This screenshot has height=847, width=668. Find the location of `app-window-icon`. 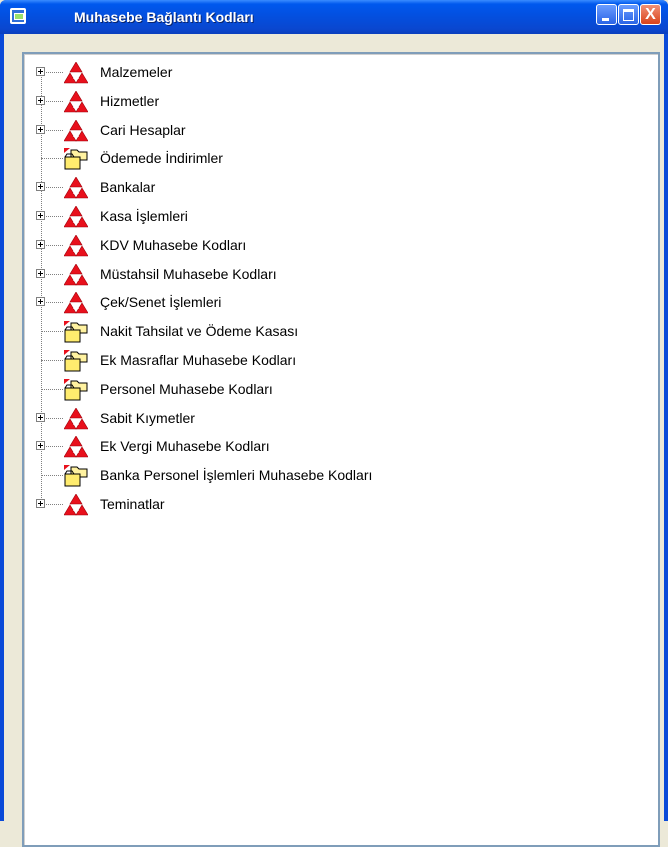

app-window-icon is located at coordinates (18, 16).